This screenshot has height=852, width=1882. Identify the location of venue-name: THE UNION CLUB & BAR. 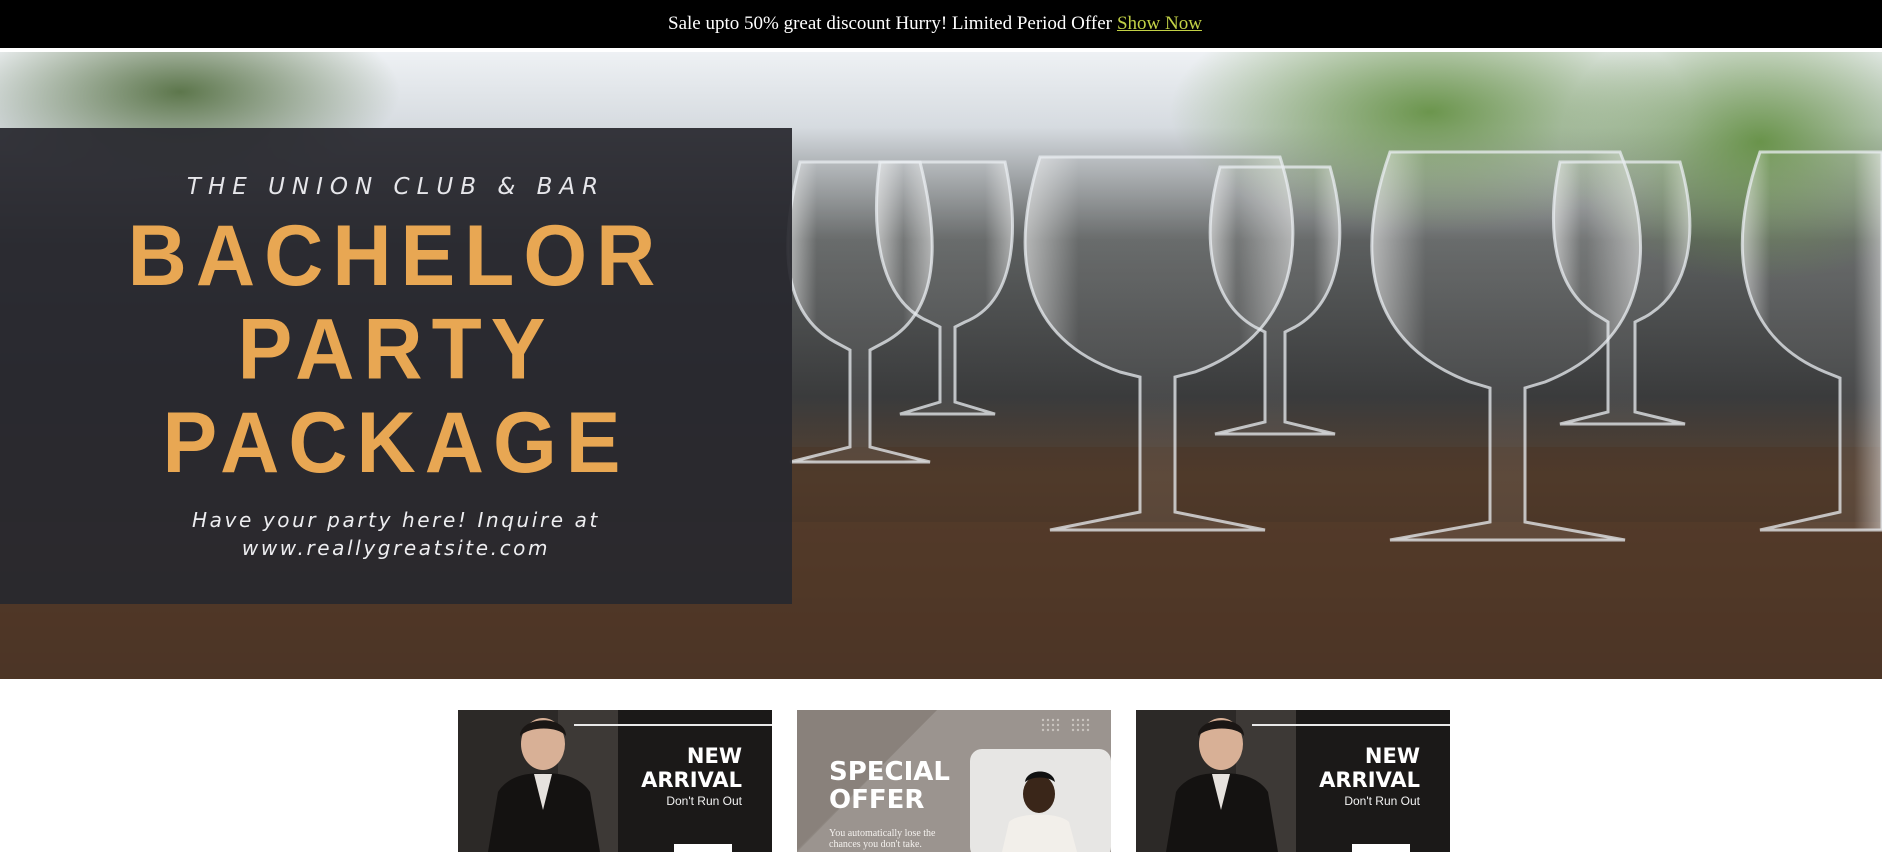
(396, 187).